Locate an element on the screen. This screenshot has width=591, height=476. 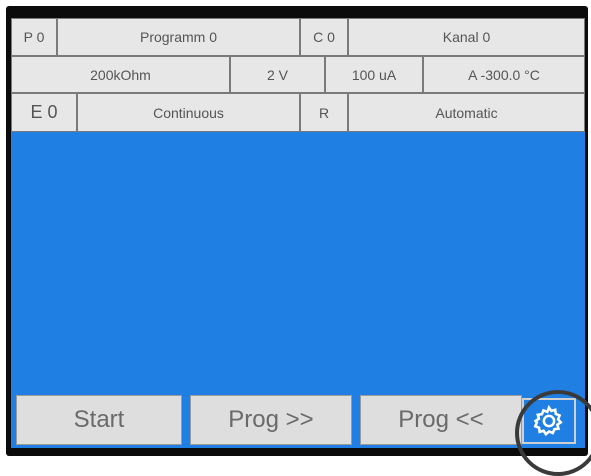
range-flag-cell: R is located at coordinates (324, 112).